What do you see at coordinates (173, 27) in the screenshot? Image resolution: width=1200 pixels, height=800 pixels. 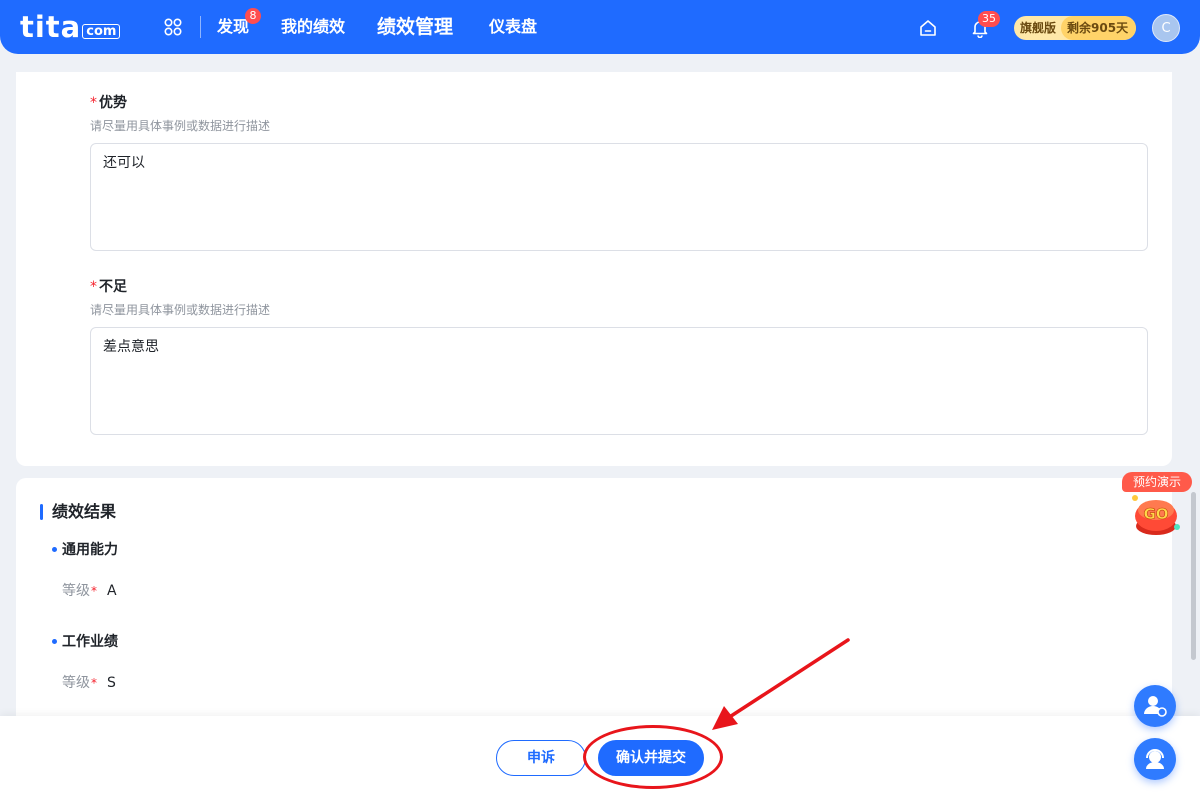 I see `apps-icon` at bounding box center [173, 27].